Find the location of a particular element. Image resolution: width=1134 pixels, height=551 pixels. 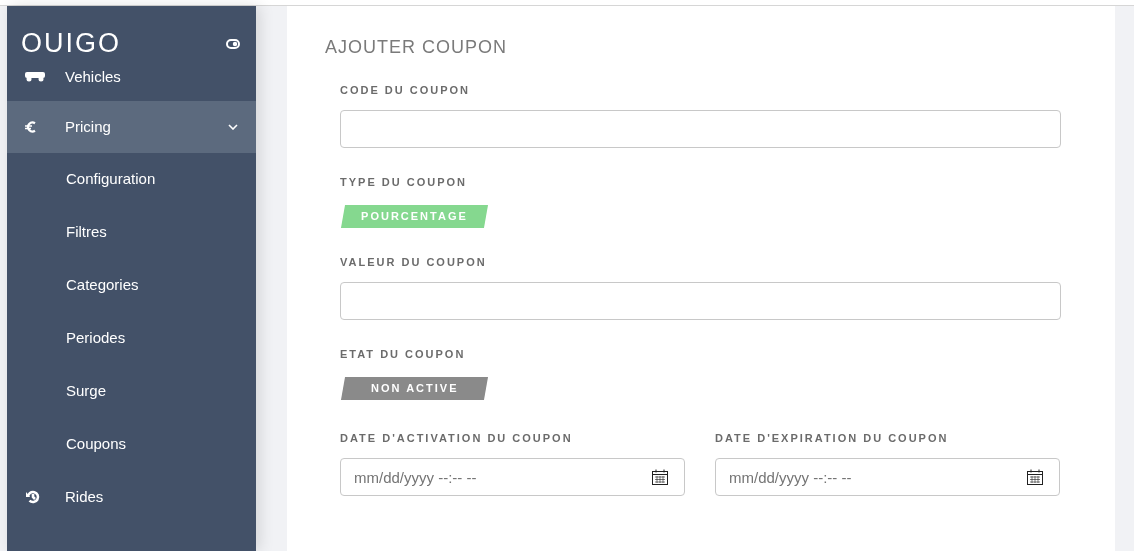

field-label: CODE DU COUPON is located at coordinates (406, 90).